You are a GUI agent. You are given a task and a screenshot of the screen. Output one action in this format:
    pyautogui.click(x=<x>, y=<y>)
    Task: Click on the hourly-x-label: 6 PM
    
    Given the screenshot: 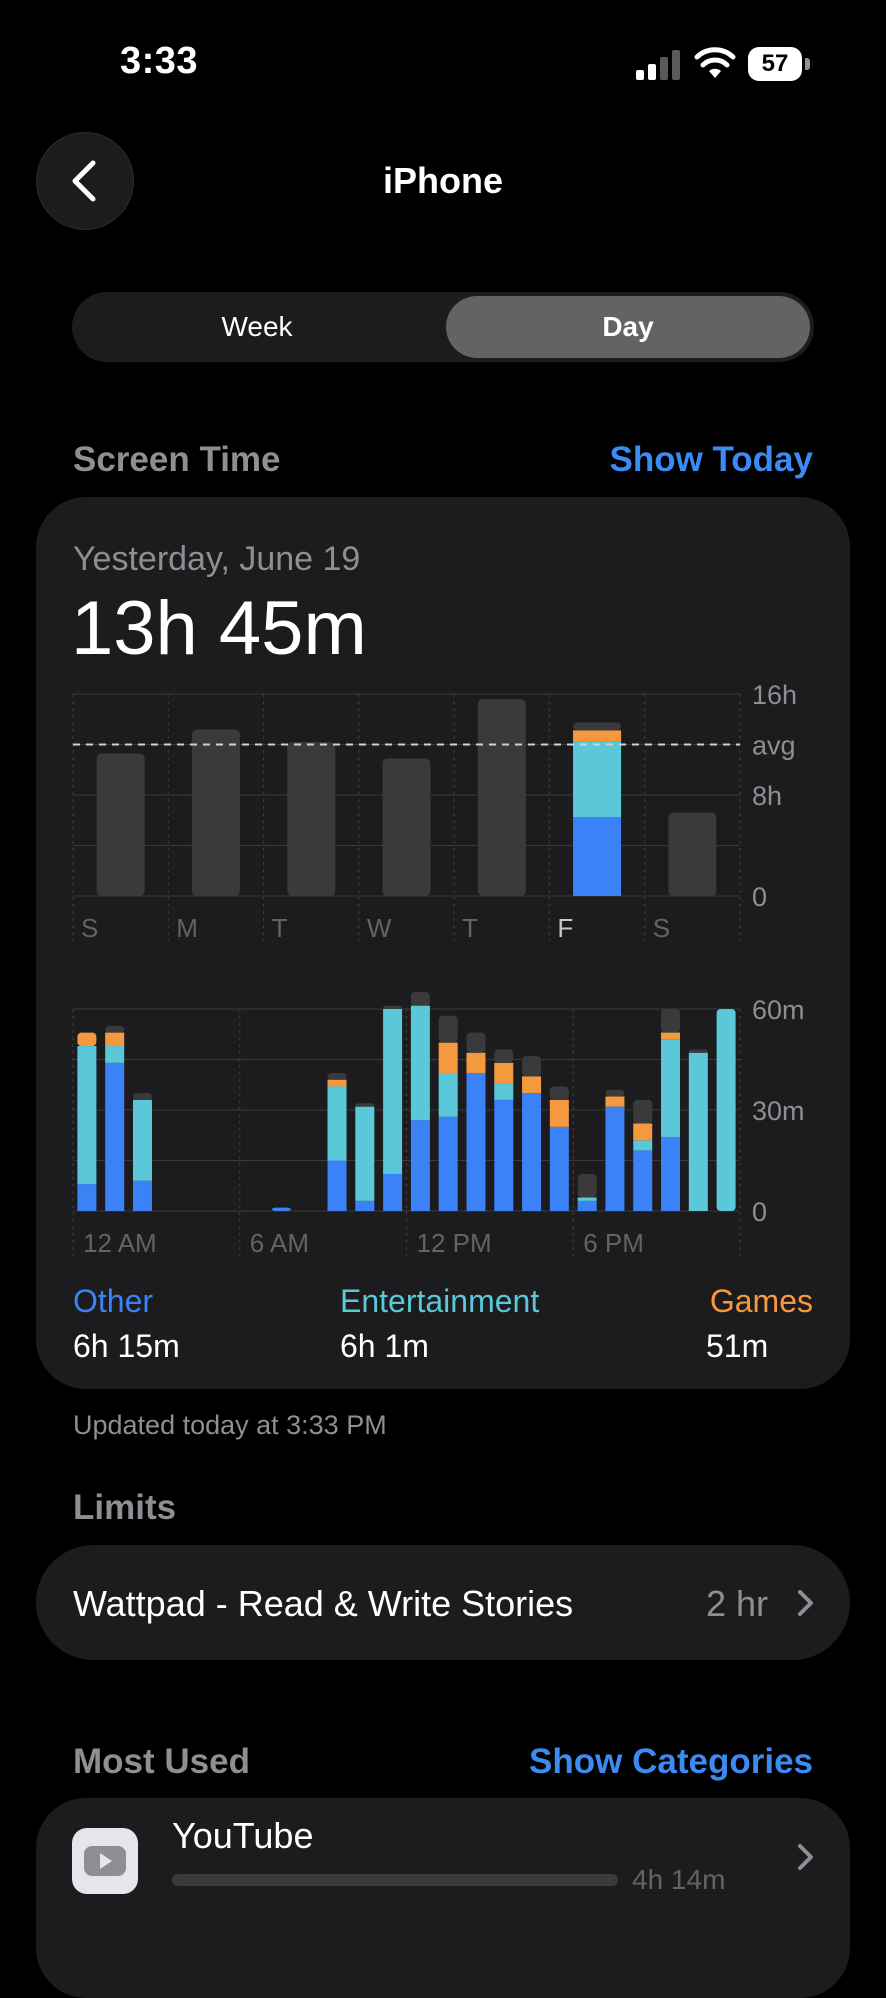 What is the action you would take?
    pyautogui.click(x=613, y=1243)
    